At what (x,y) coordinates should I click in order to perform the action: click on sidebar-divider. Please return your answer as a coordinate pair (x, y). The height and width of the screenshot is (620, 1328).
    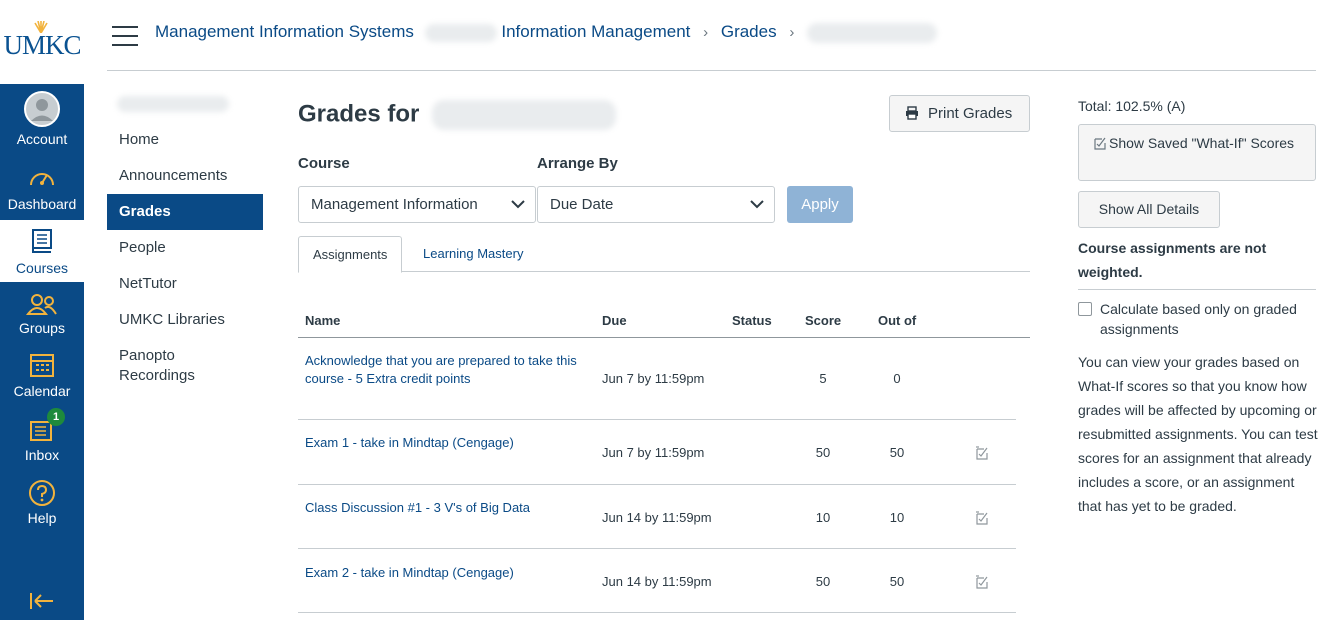
    Looking at the image, I should click on (1197, 289).